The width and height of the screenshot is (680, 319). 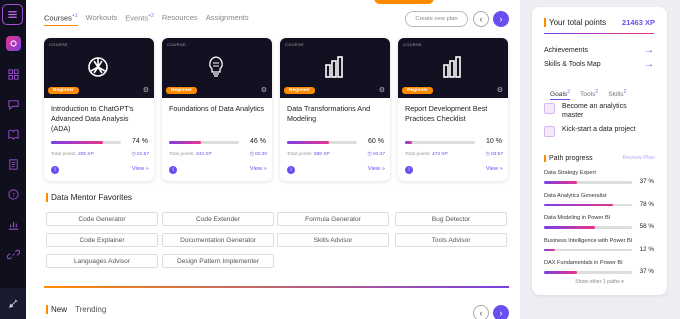 What do you see at coordinates (90, 309) in the screenshot?
I see `tab-trending: Trending` at bounding box center [90, 309].